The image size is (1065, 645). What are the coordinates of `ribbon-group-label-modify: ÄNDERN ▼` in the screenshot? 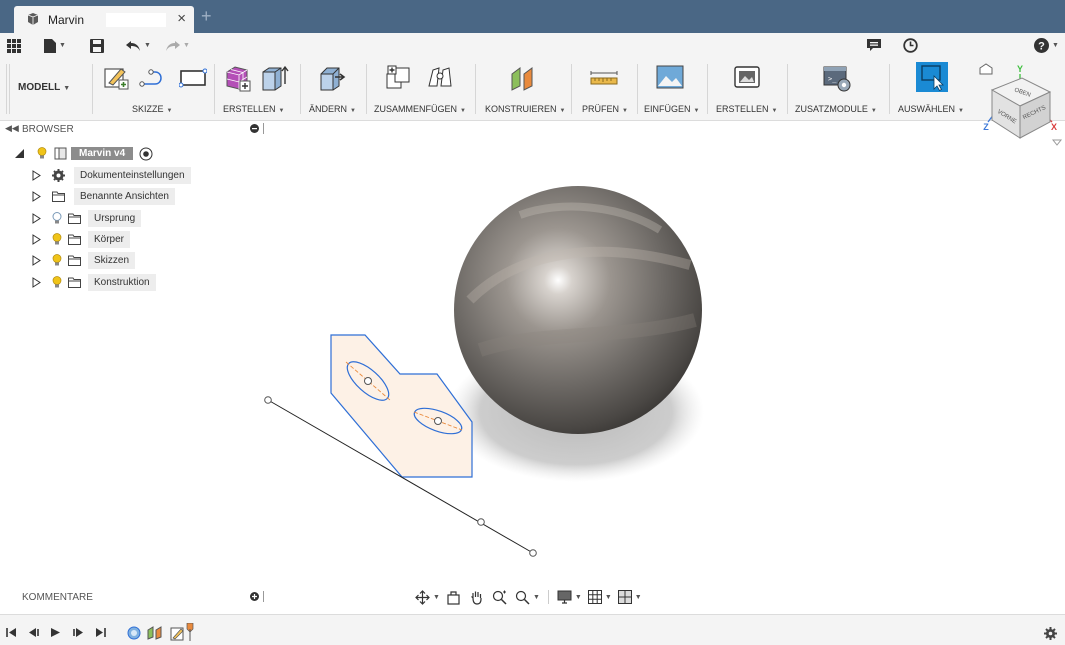 It's located at (332, 109).